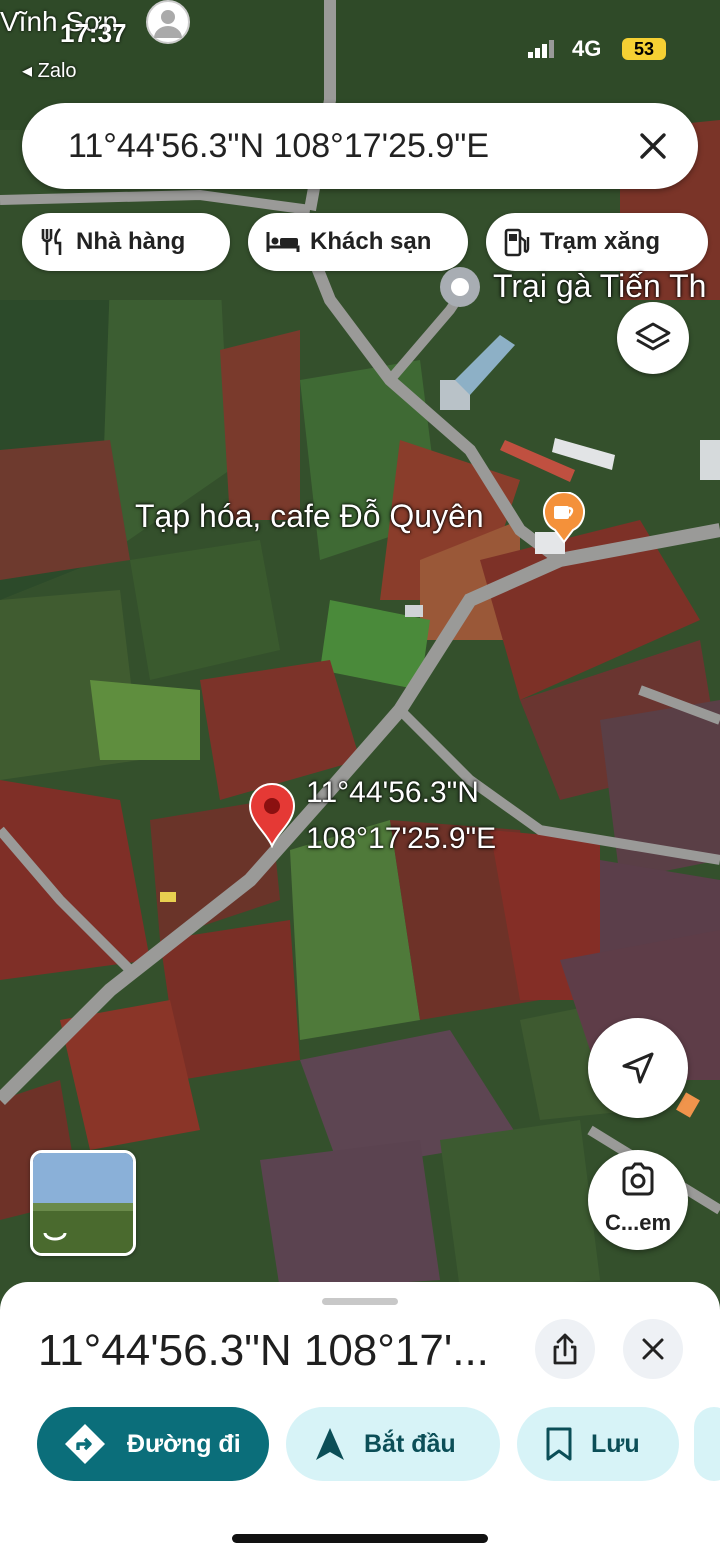  I want to click on battery-indicator: 53, so click(644, 49).